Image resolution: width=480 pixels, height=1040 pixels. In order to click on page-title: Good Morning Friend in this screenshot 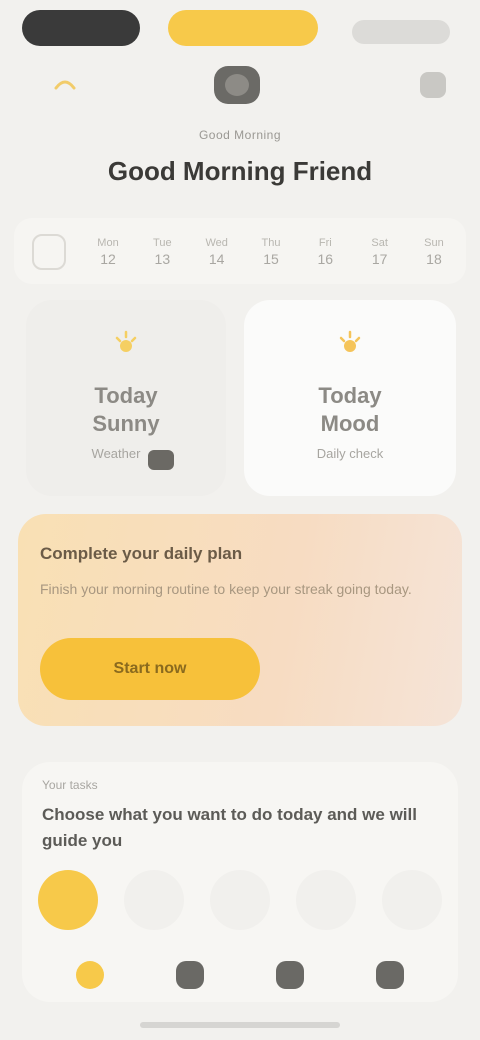, I will do `click(240, 171)`.